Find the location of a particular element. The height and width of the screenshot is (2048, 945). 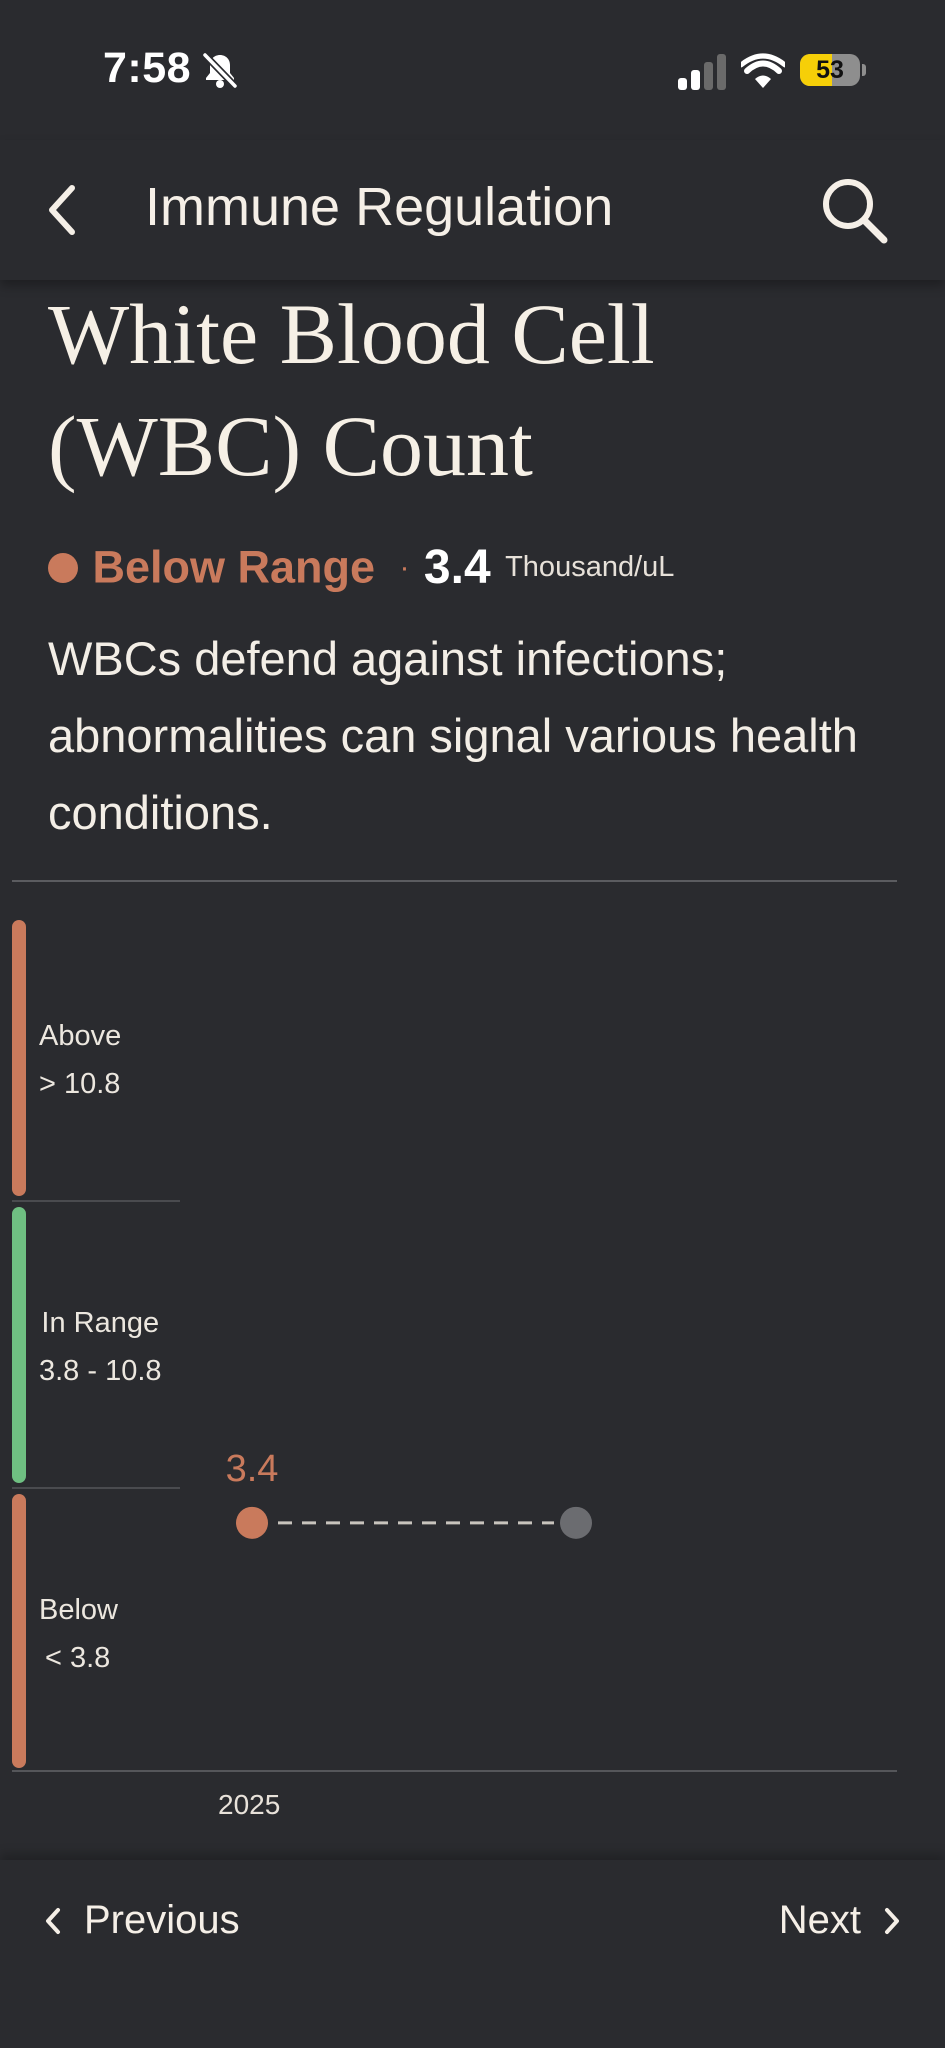

next-button: Next is located at coordinates (842, 1928).